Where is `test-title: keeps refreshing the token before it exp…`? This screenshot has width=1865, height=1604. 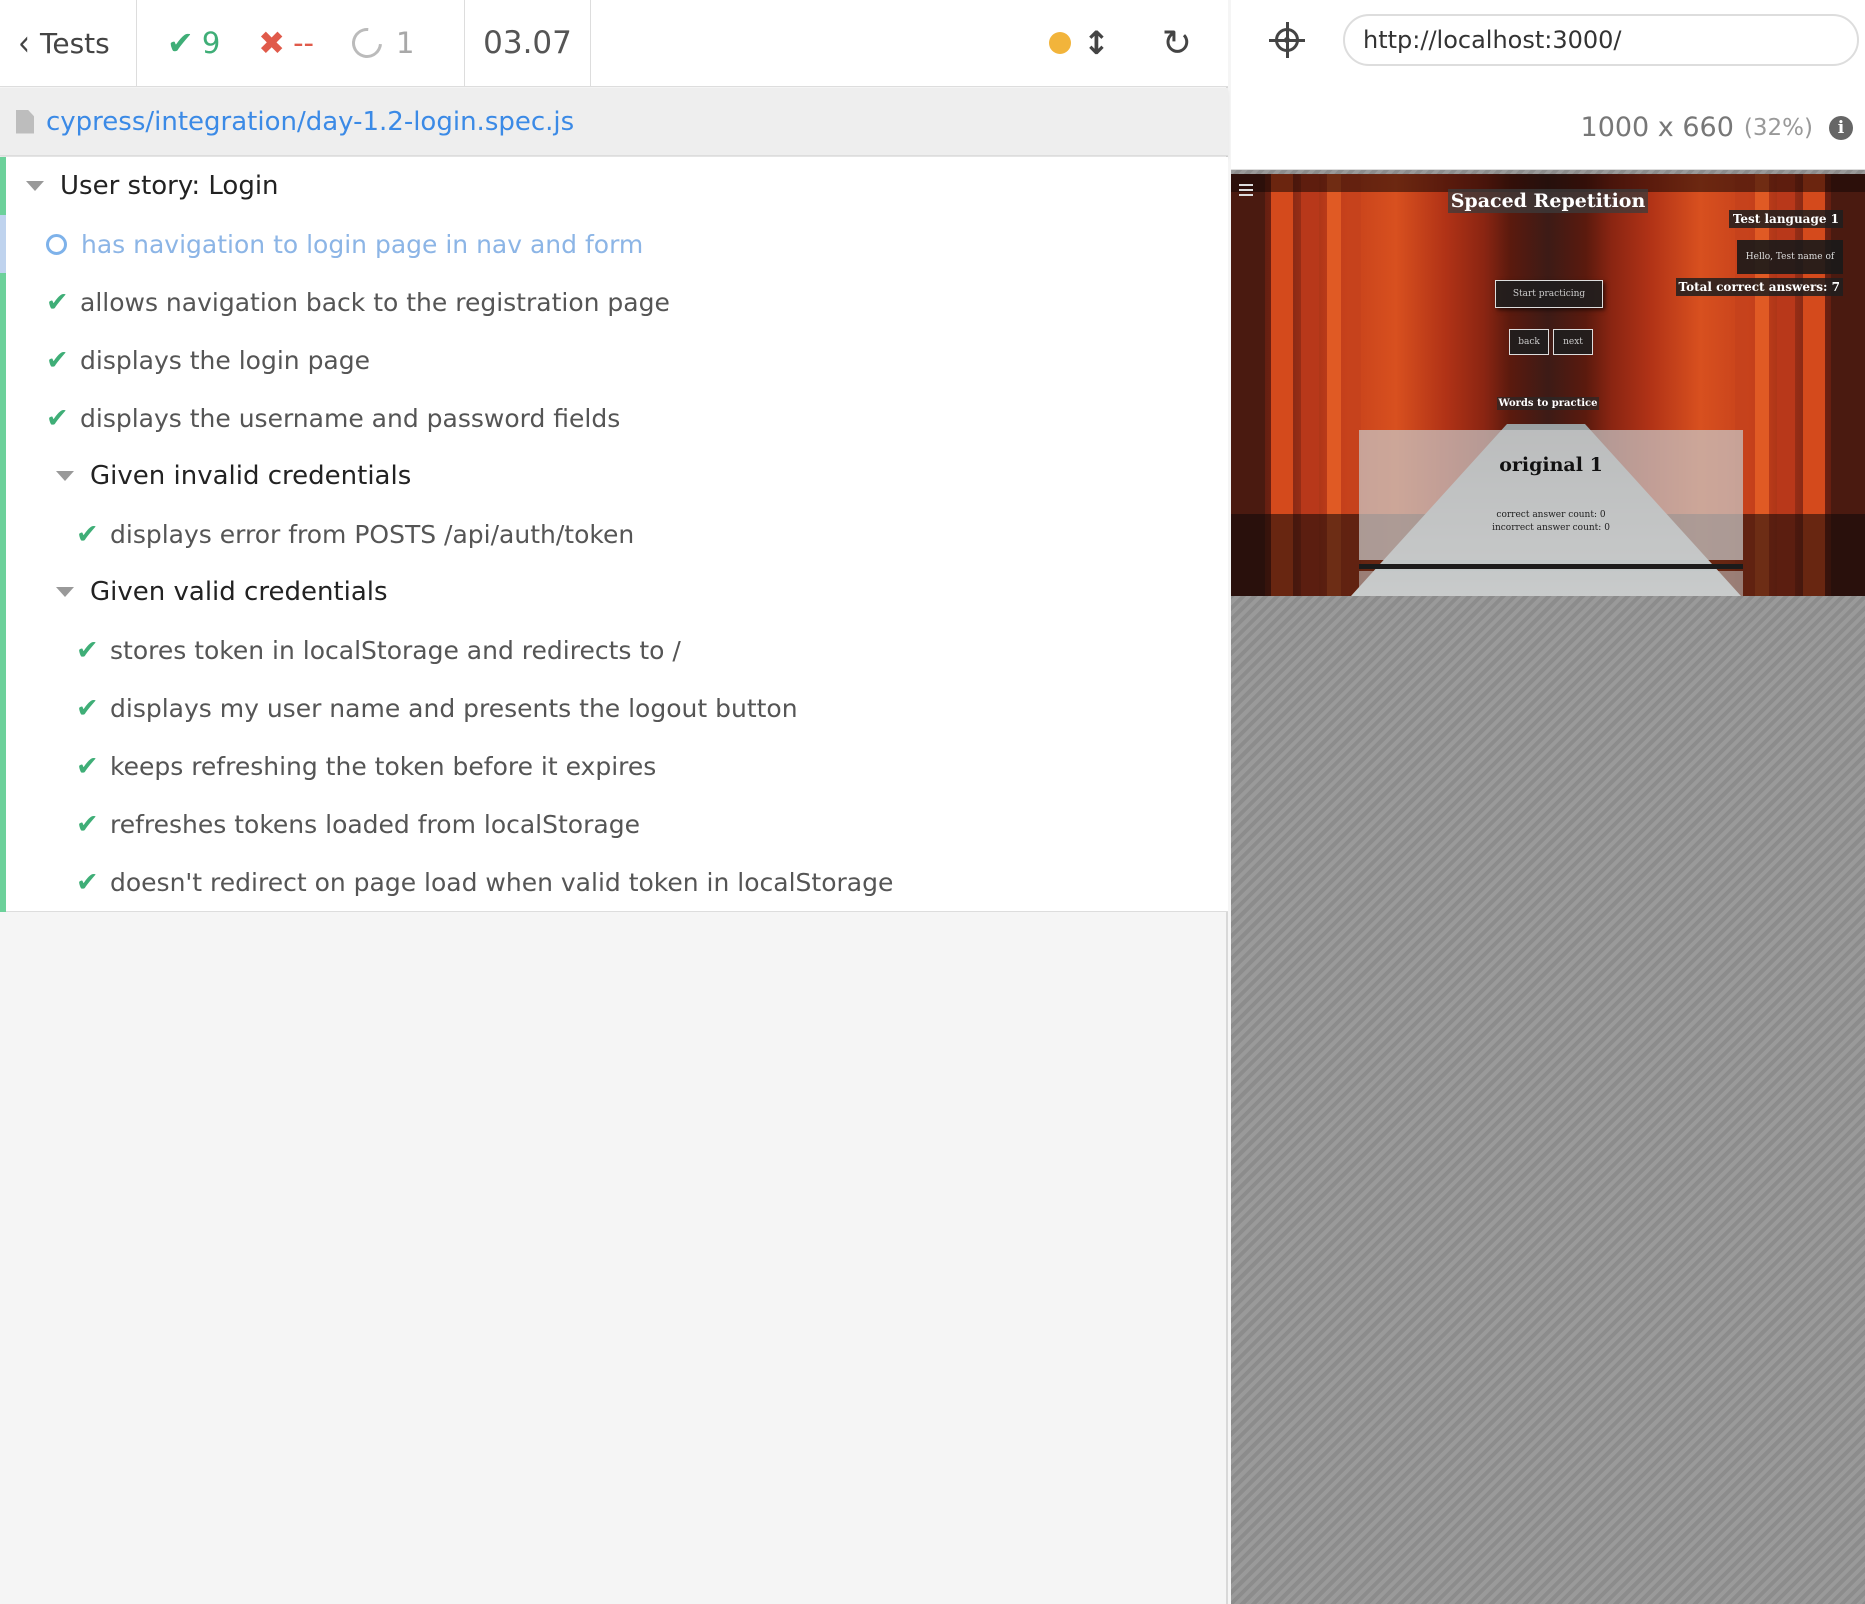
test-title: keeps refreshing the token before it exp… is located at coordinates (383, 766).